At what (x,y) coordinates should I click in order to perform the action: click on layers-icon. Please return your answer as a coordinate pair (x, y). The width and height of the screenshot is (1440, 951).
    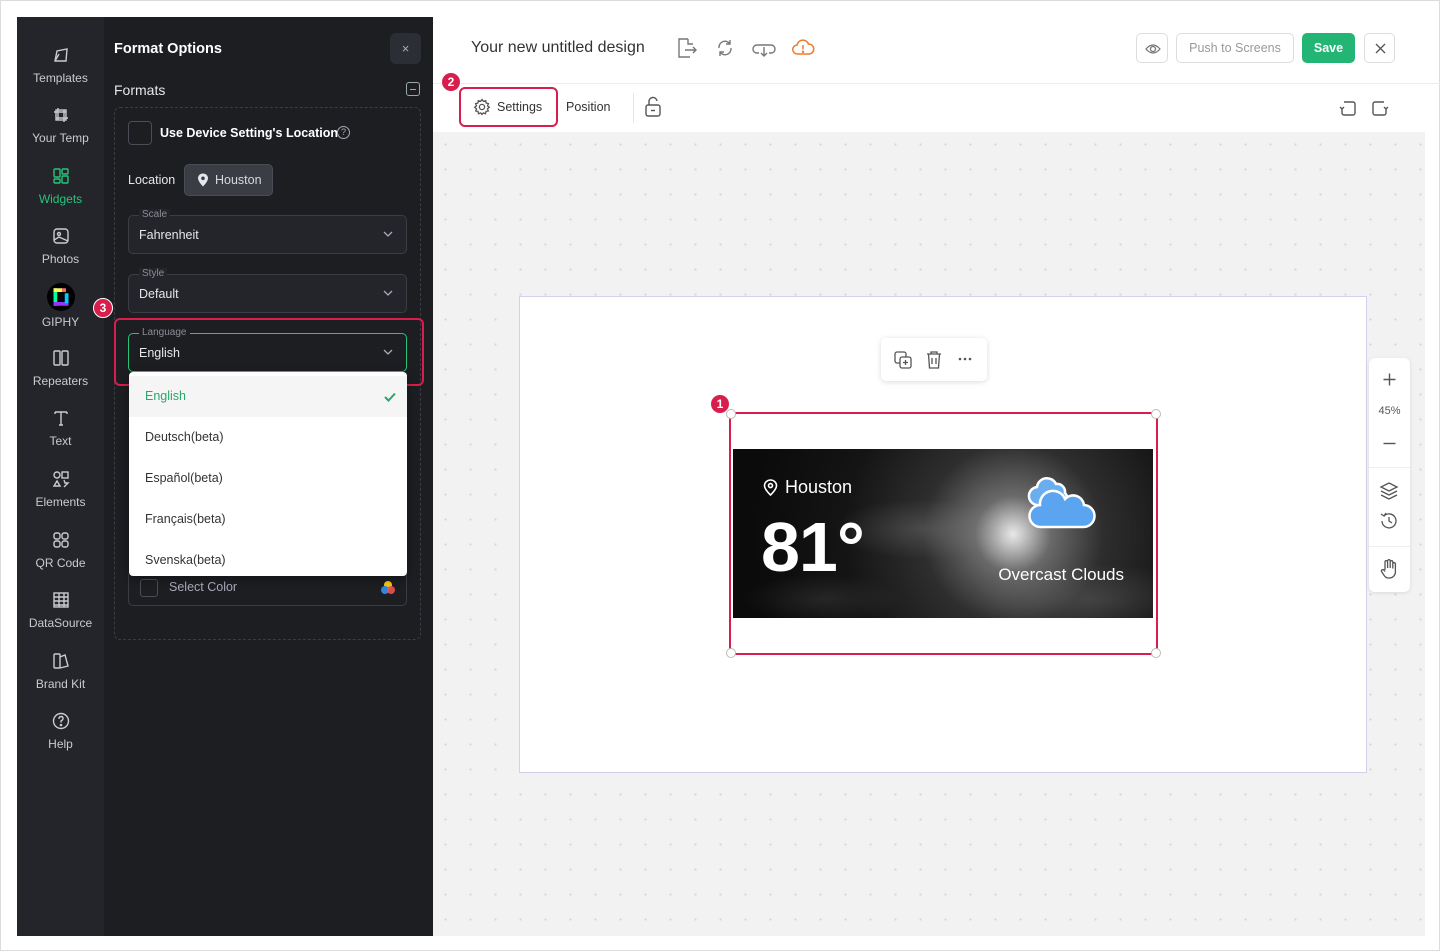
    Looking at the image, I should click on (1389, 491).